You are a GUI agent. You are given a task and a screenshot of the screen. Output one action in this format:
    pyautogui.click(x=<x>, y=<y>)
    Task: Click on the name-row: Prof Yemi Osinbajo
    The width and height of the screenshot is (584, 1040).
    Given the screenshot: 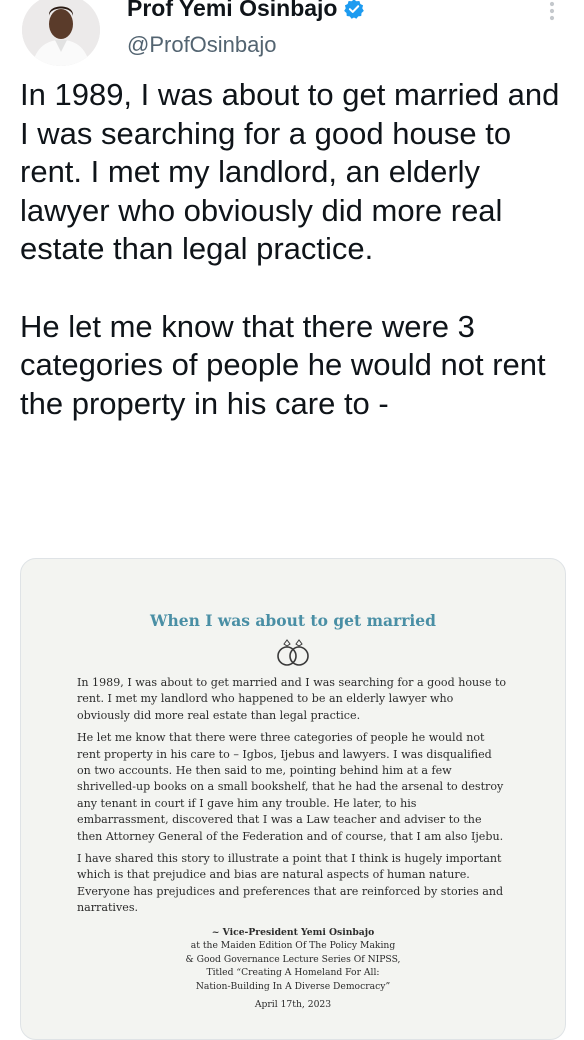 What is the action you would take?
    pyautogui.click(x=246, y=11)
    